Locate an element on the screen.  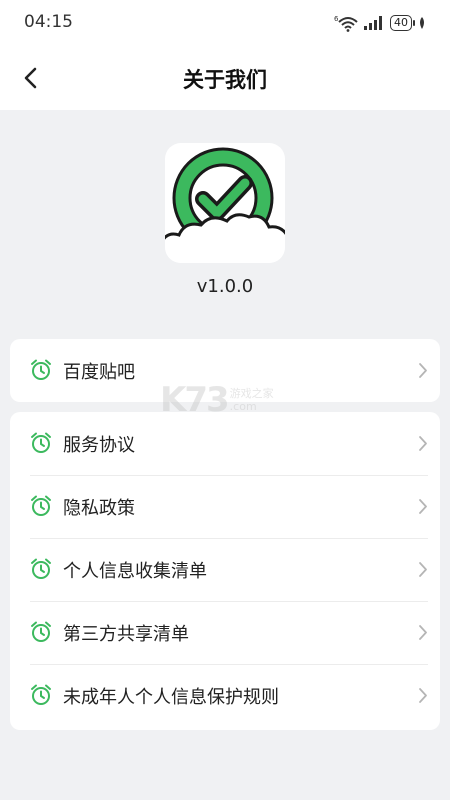
menu-group-1: 百度贴吧 is located at coordinates (225, 370).